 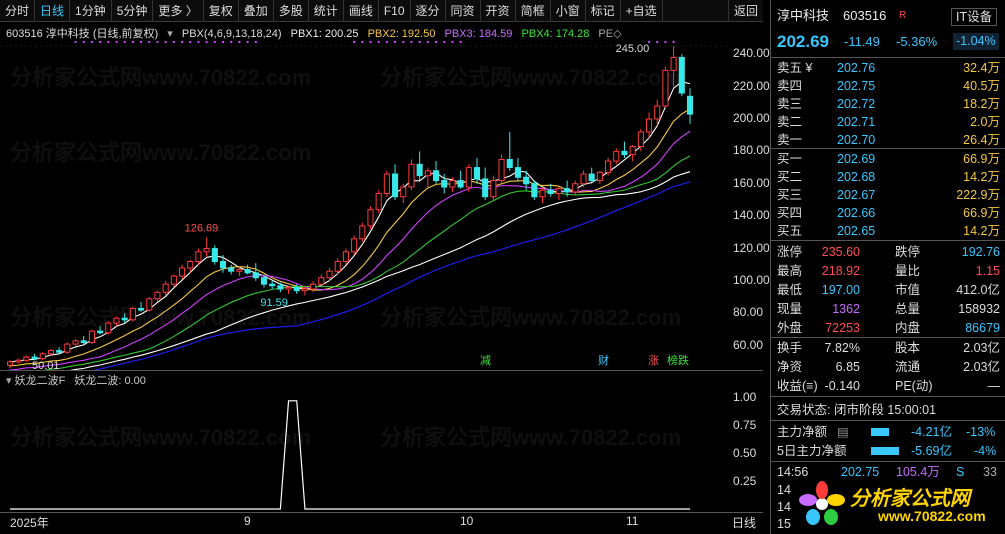 I want to click on toolbar-item: 复权, so click(x=221, y=11).